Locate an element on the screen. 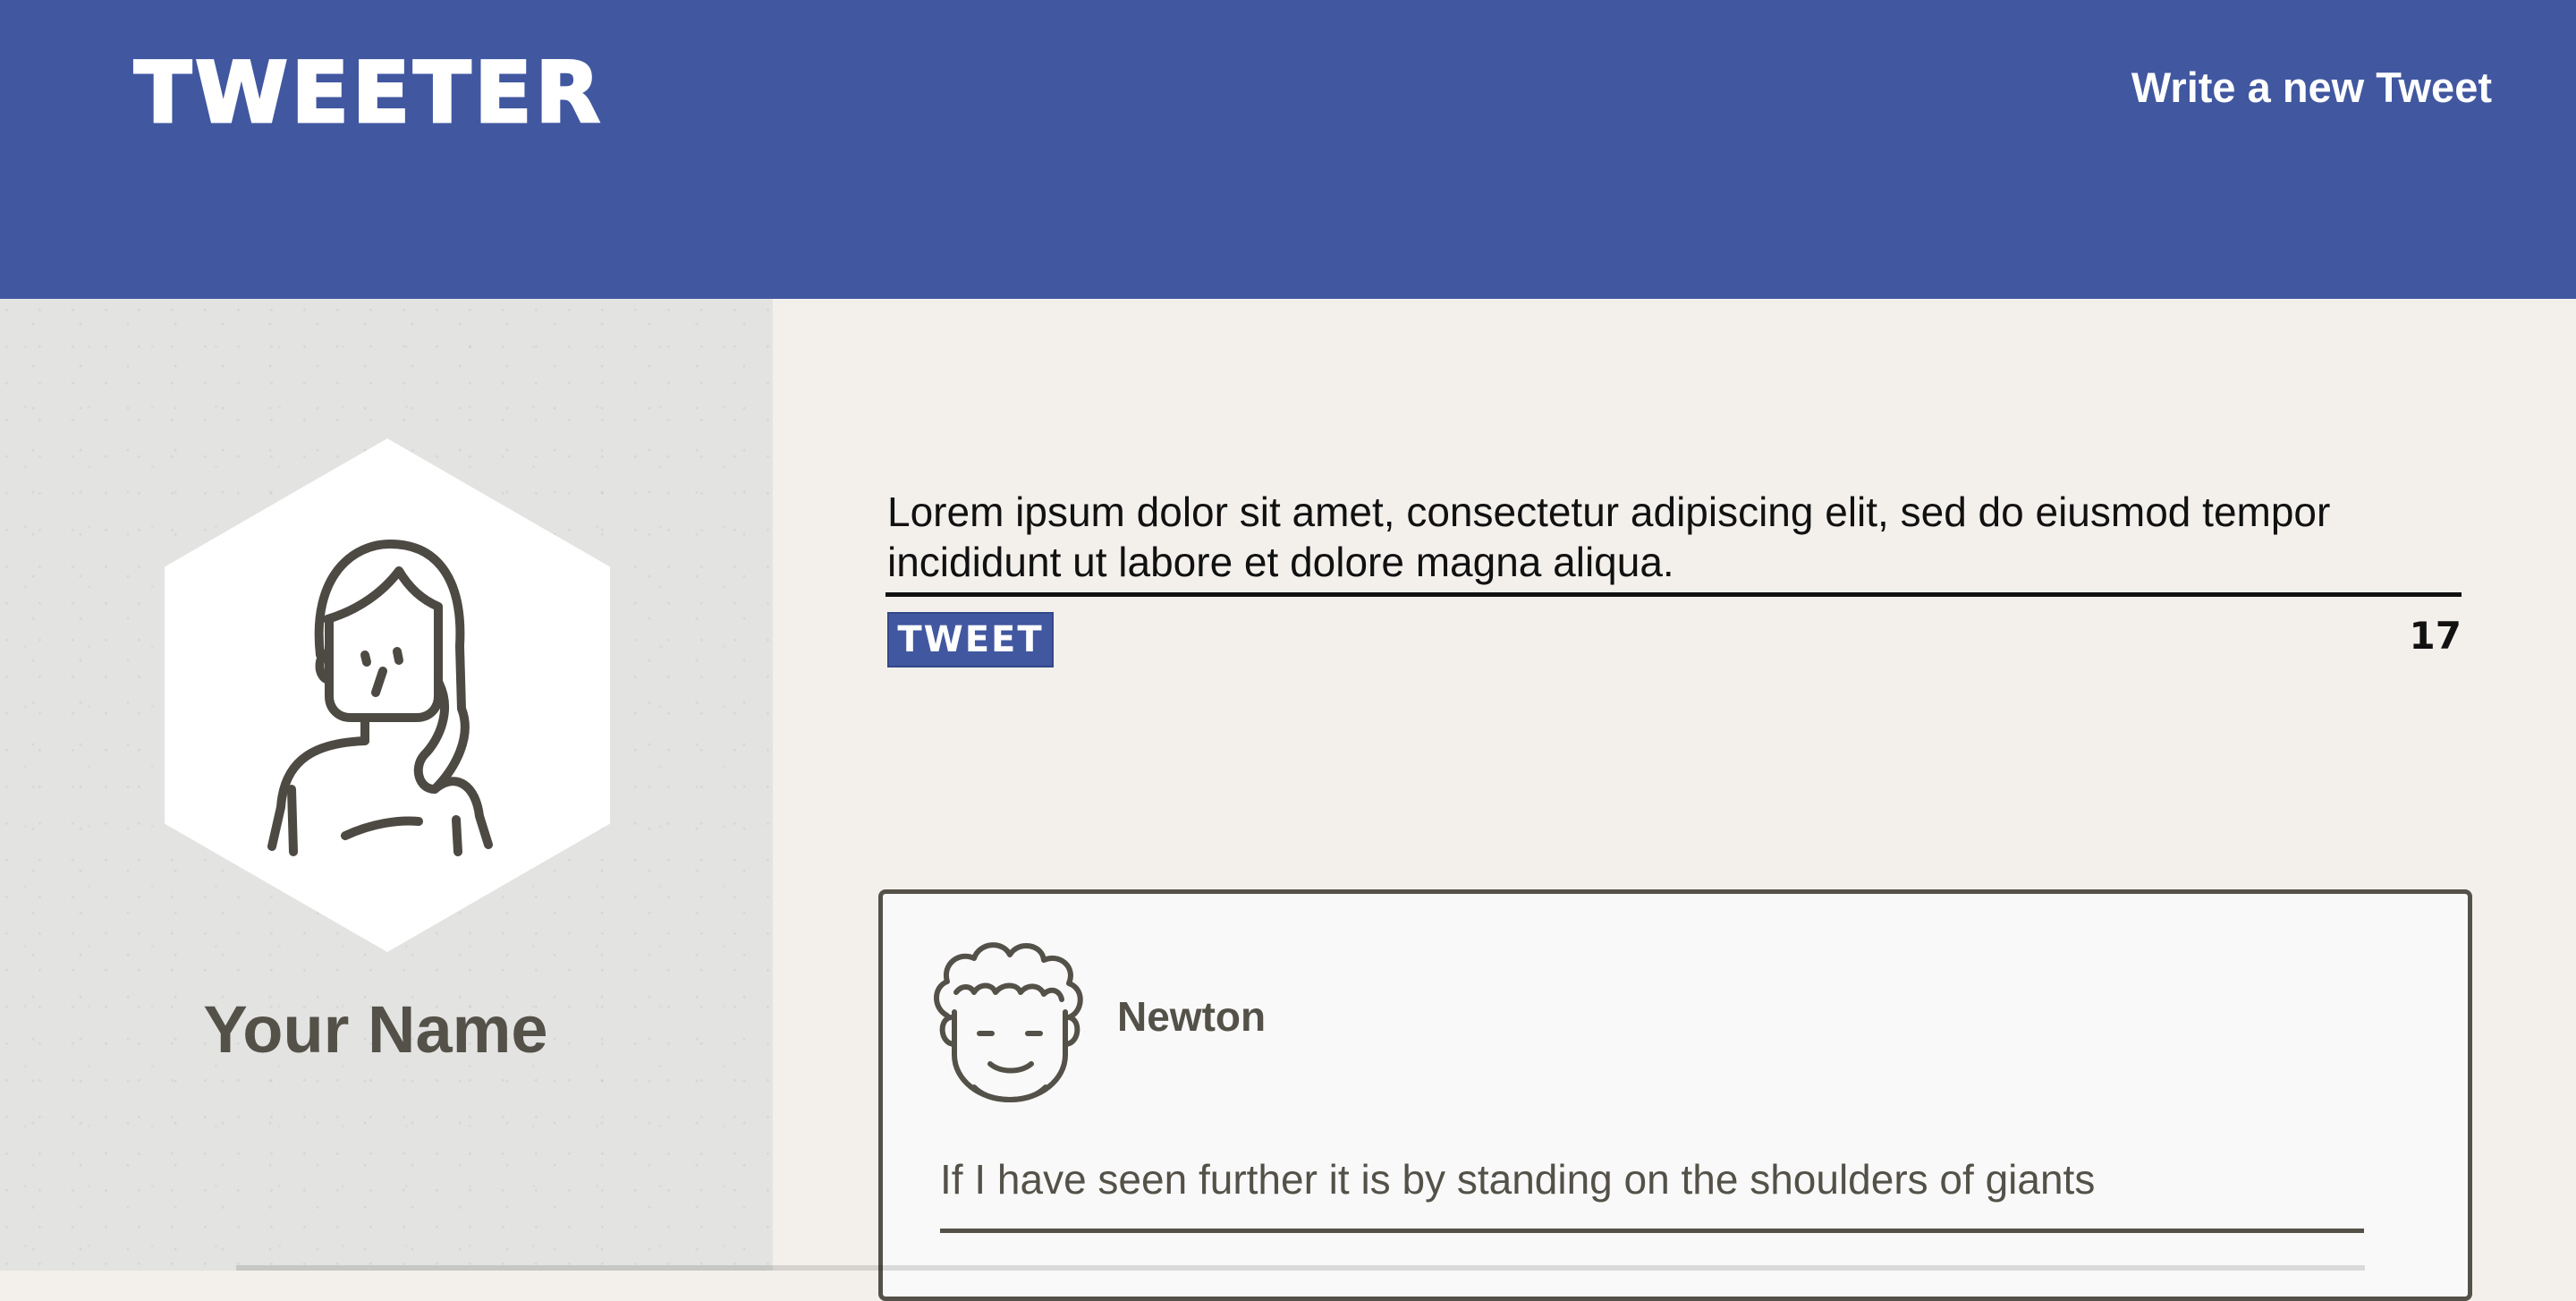 Image resolution: width=2576 pixels, height=1301 pixels. curly-hair-man-avatar-icon is located at coordinates (1008, 1022).